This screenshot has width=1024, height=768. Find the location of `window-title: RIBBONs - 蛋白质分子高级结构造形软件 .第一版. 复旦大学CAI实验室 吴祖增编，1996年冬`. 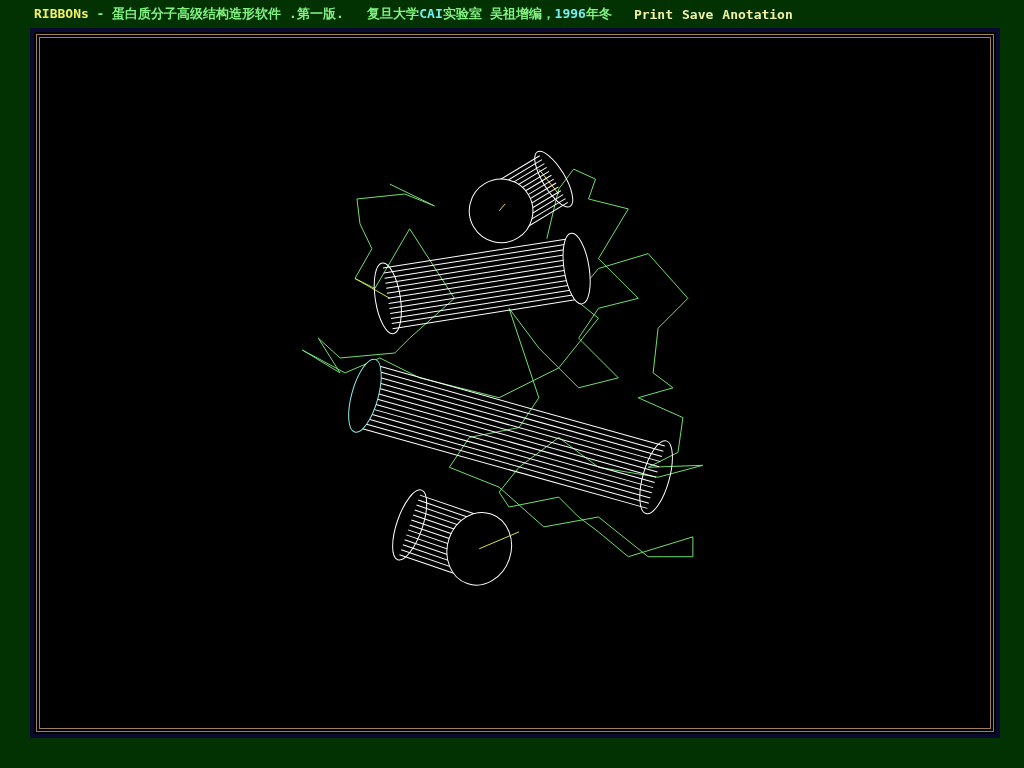

window-title: RIBBONs - 蛋白质分子高级结构造形软件 .第一版. 复旦大学CAI实验室 吴祖增编，1996年冬 is located at coordinates (323, 14).